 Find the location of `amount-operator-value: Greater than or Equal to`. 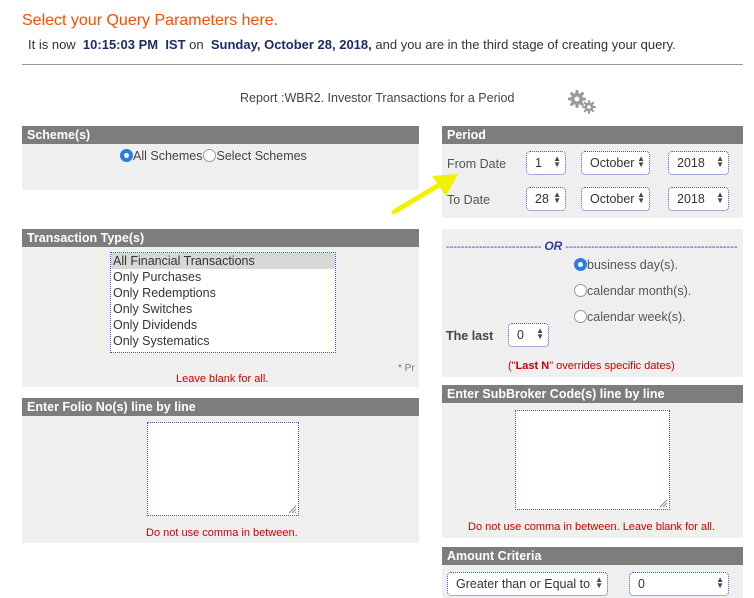

amount-operator-value: Greater than or Equal to is located at coordinates (523, 584).